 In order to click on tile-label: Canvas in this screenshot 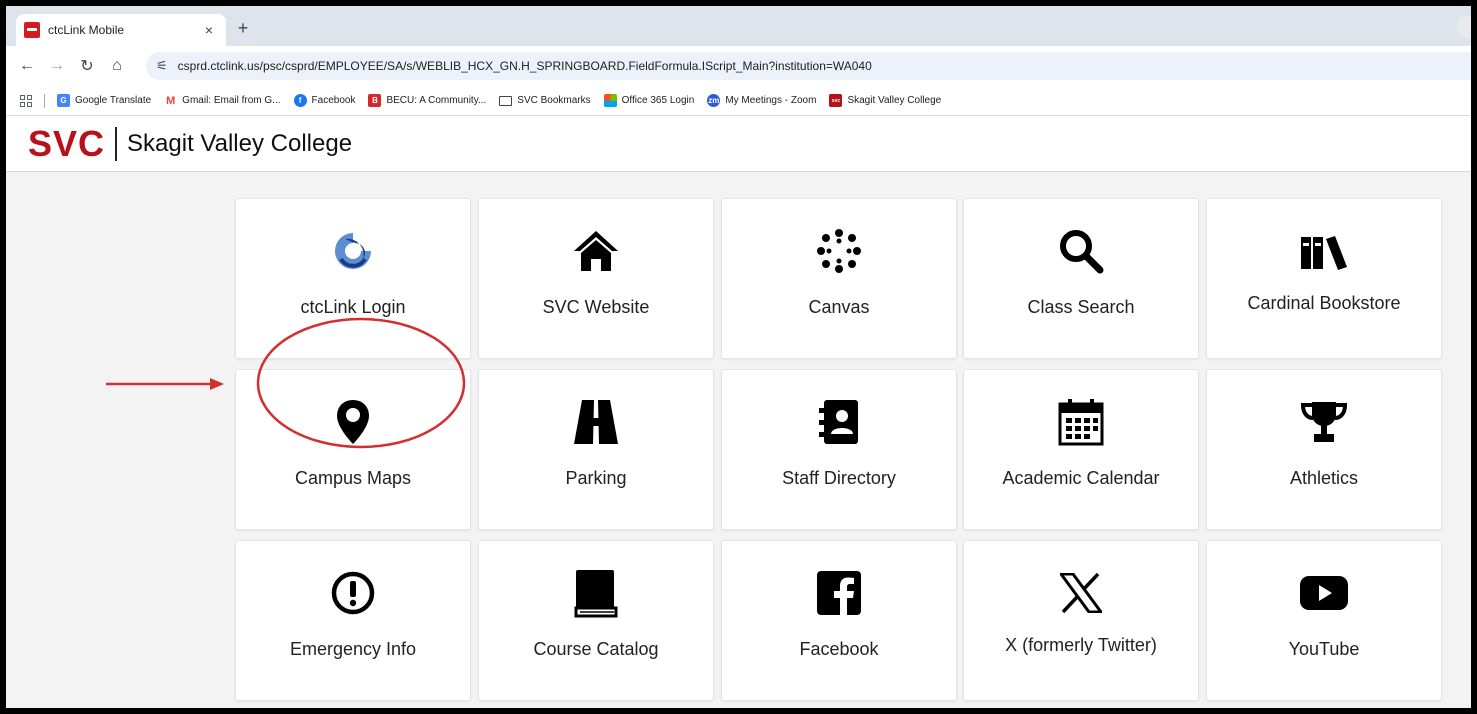, I will do `click(839, 307)`.